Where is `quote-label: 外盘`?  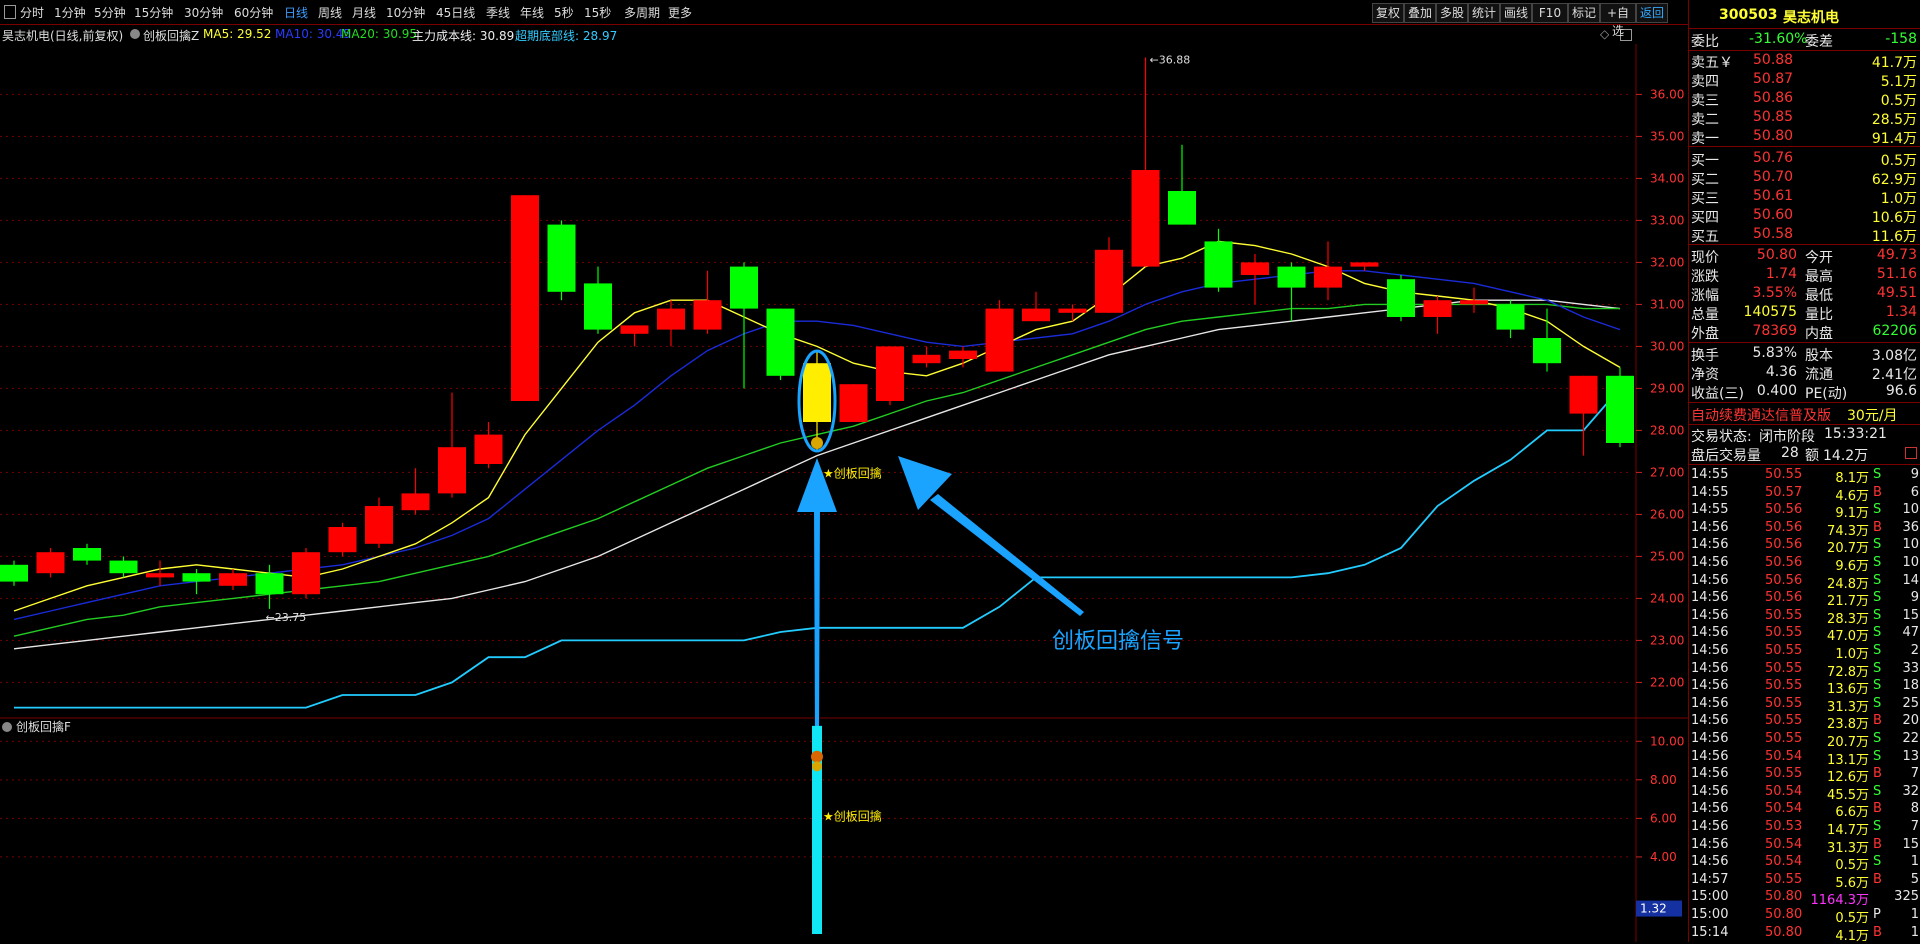 quote-label: 外盘 is located at coordinates (1705, 334).